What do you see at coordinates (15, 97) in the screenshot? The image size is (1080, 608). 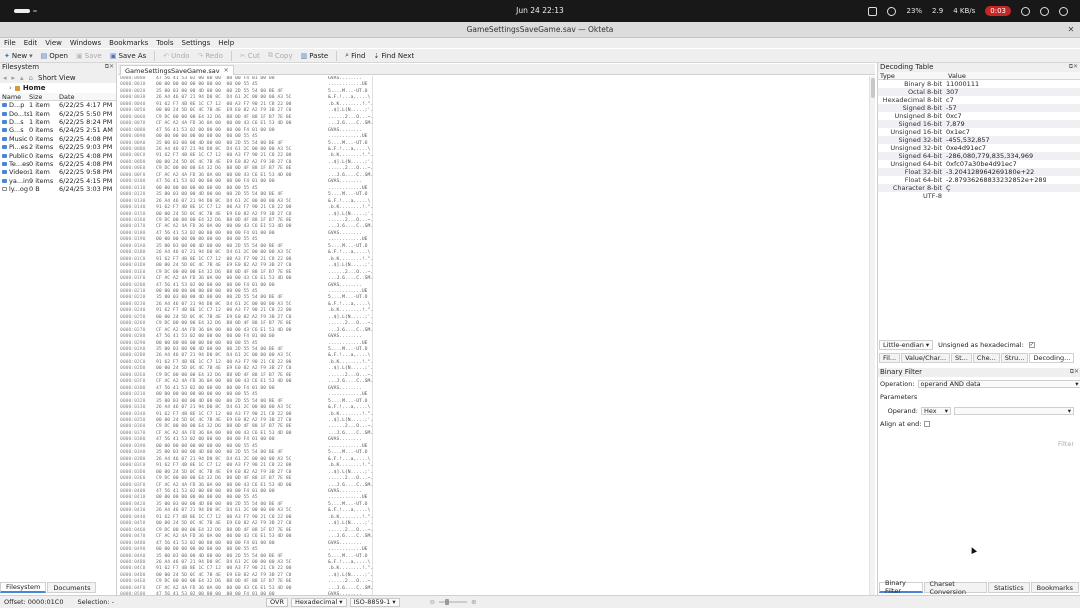 I see `column-name: Name` at bounding box center [15, 97].